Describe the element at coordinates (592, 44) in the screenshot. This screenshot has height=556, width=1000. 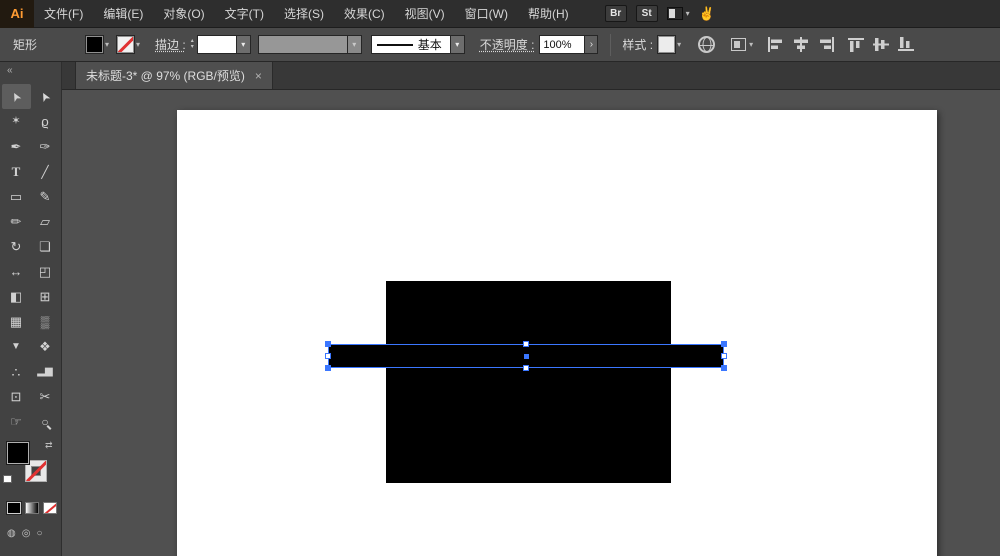
I see `opacity-flyout-button: ›` at that location.